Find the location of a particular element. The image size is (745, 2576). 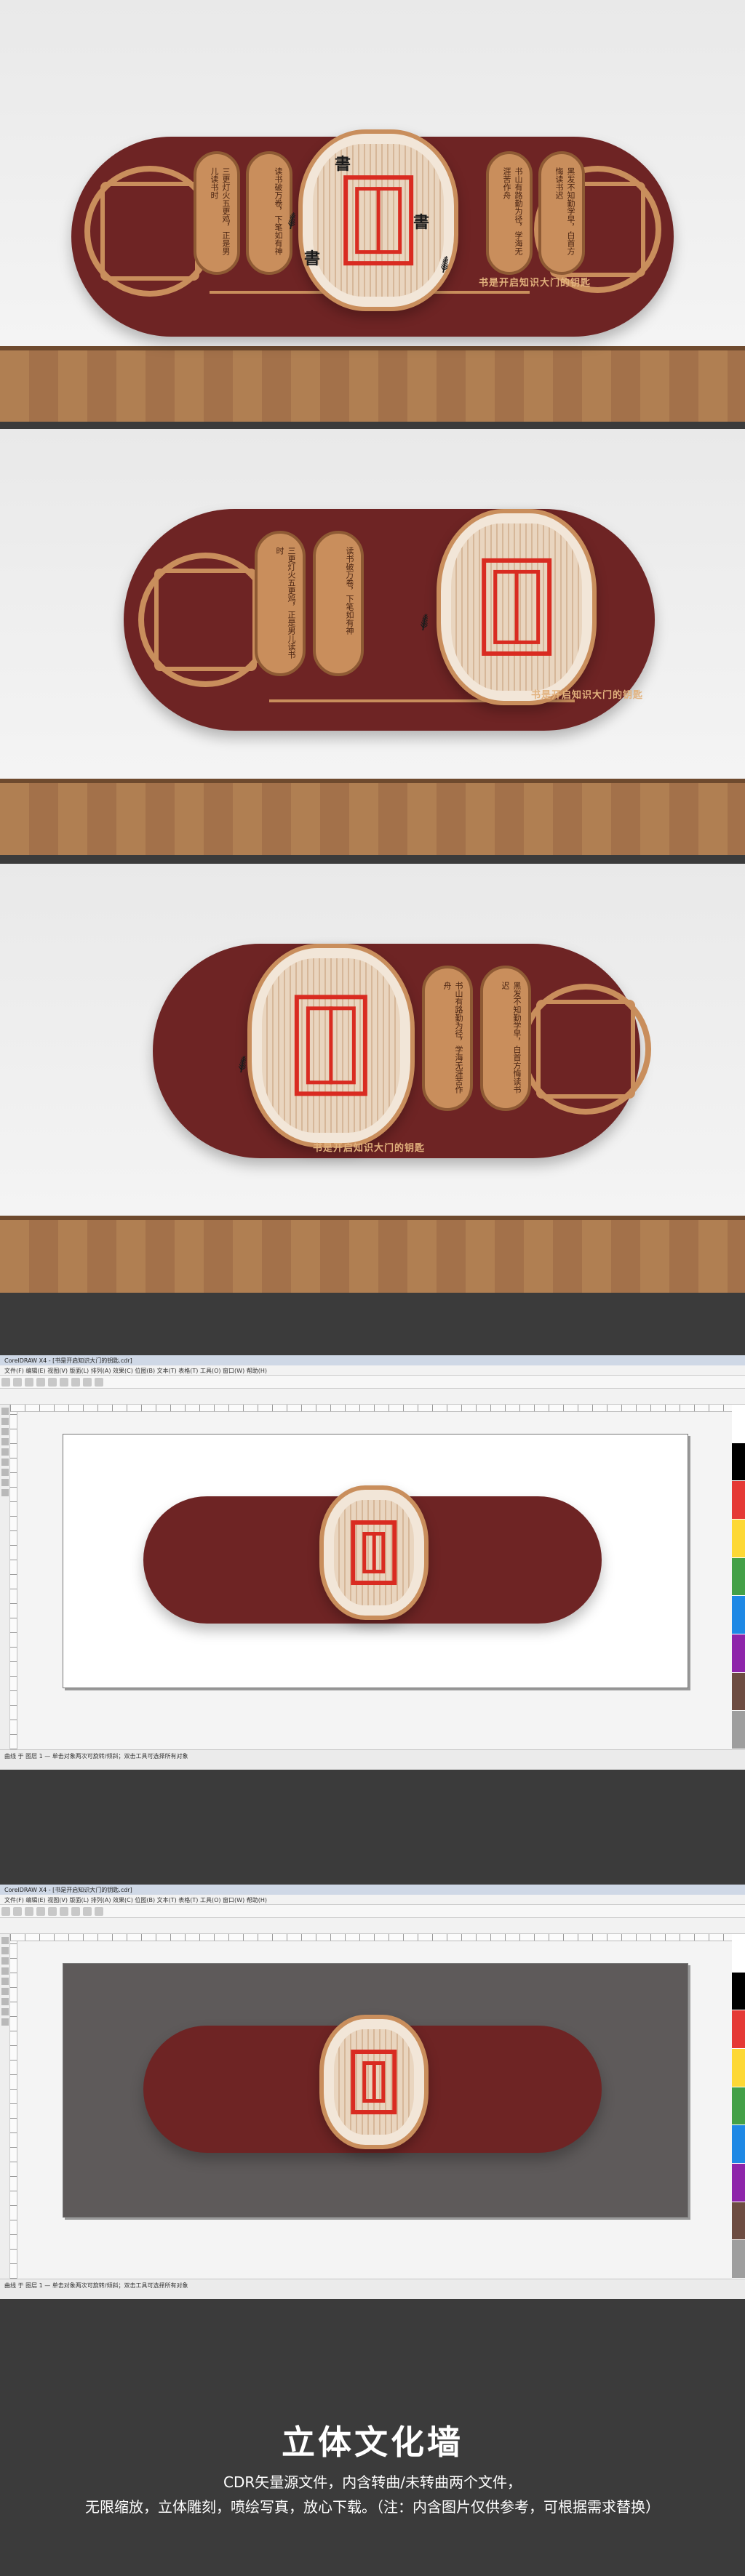

text-plaque: 三更灯火五更鸡，正是男儿读书时 is located at coordinates (280, 603).